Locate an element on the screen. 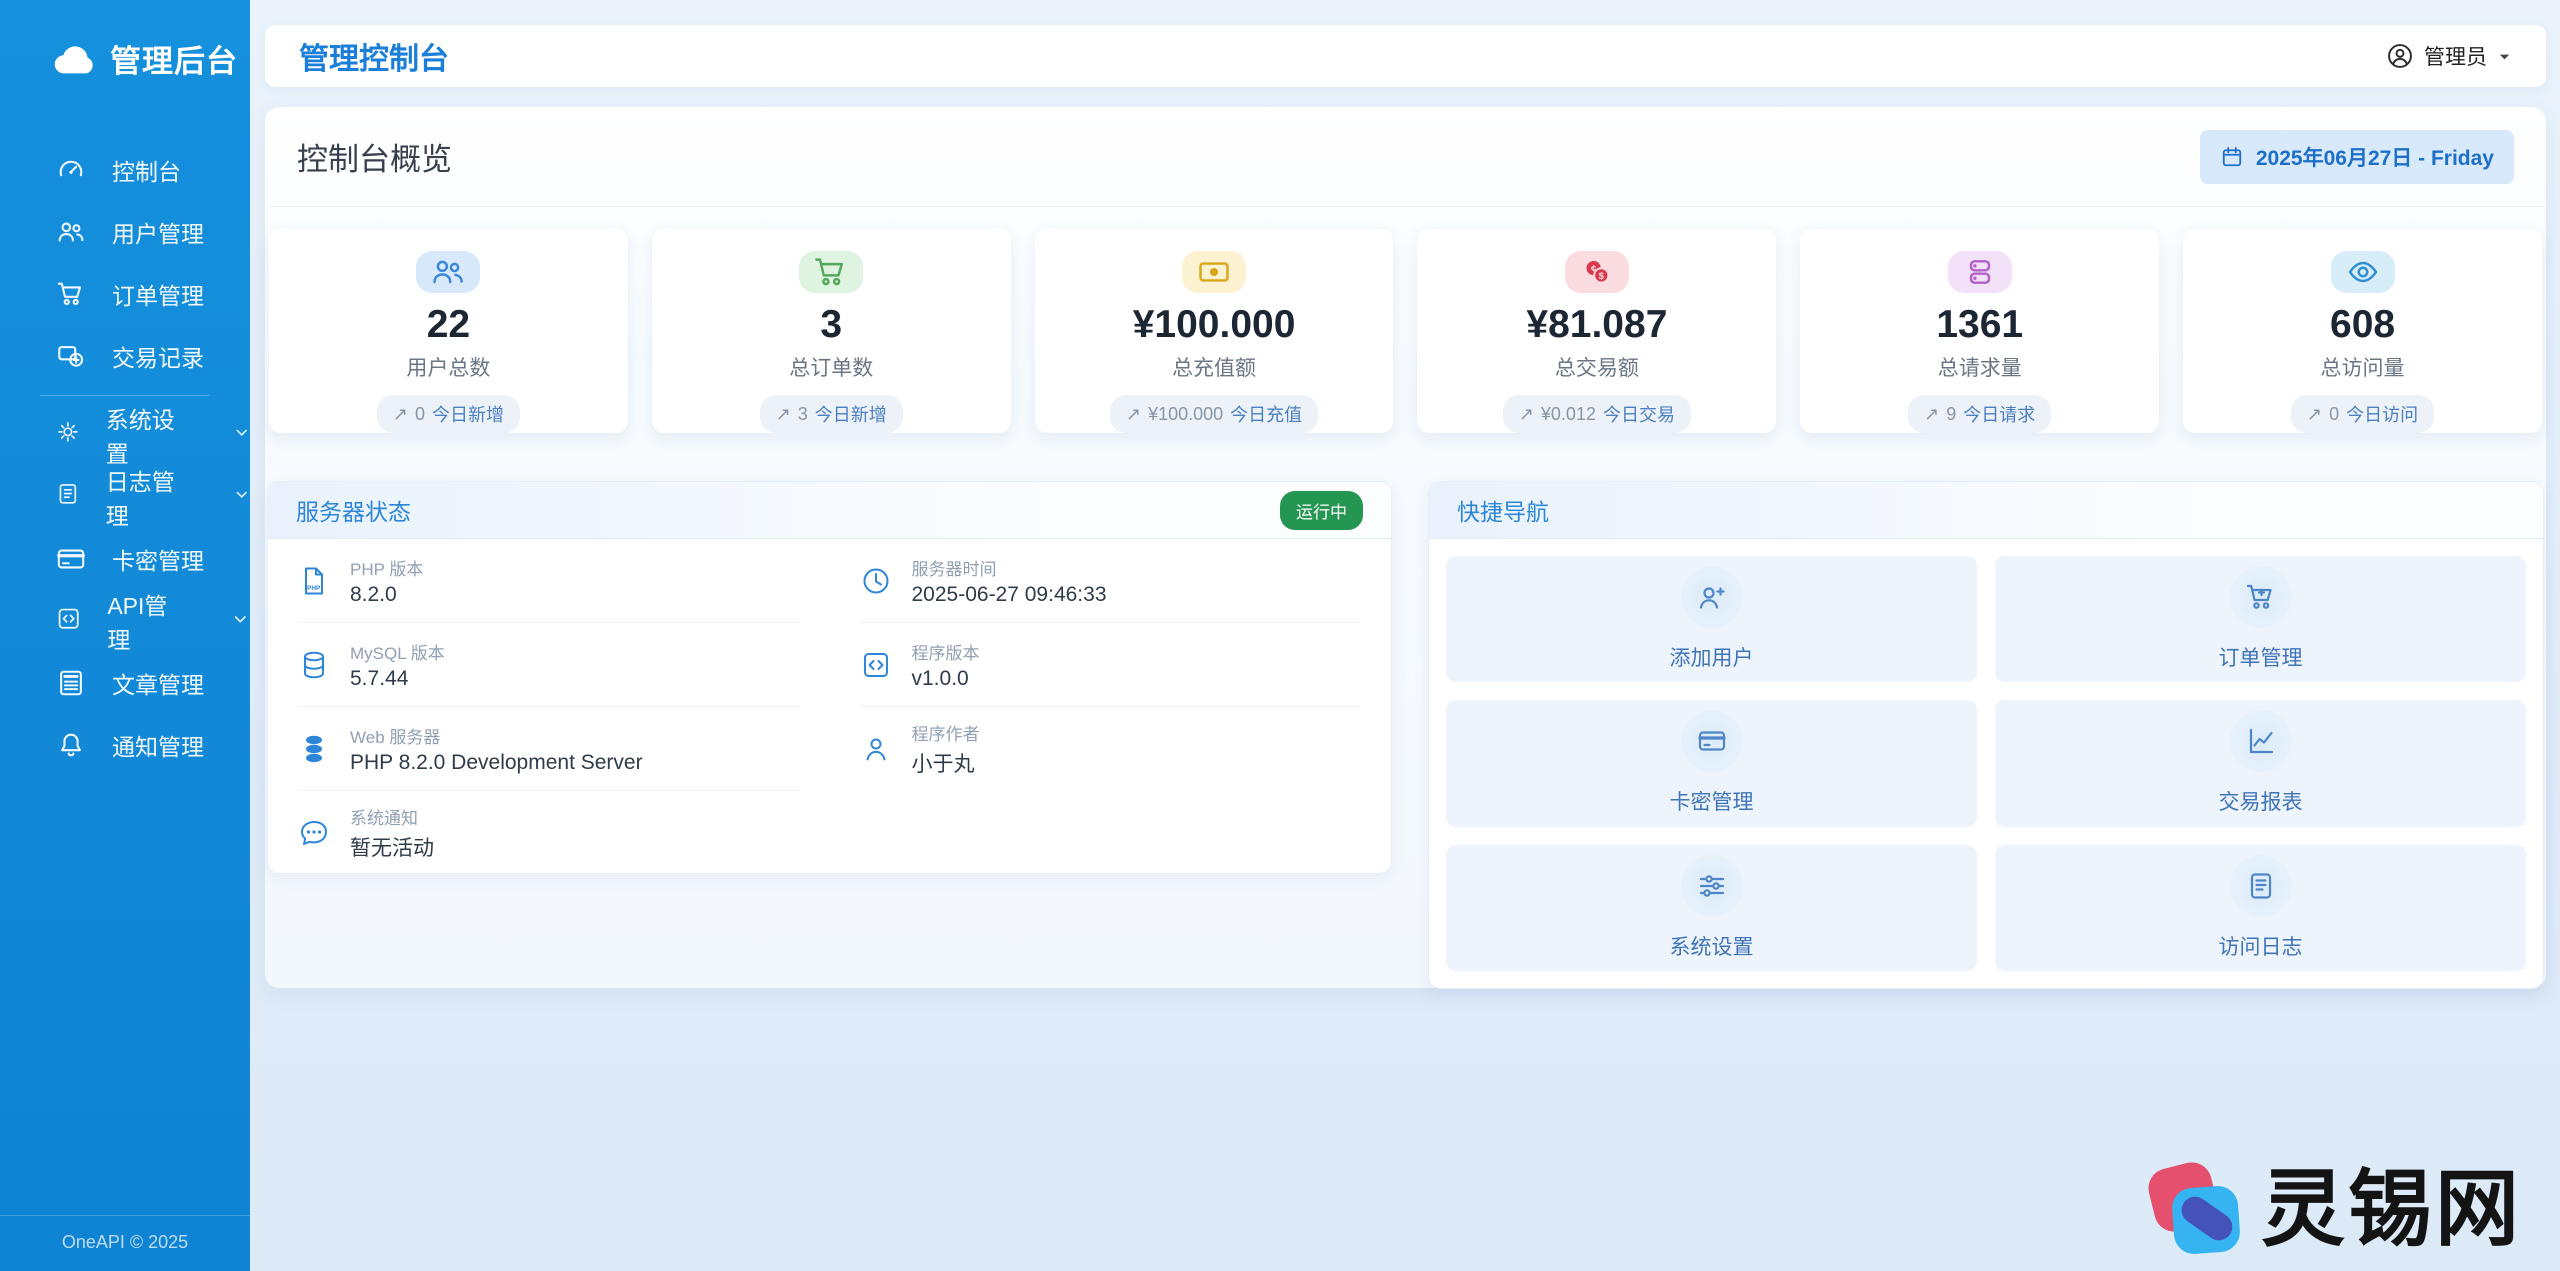 The image size is (2560, 1271). quick-nav-reports: 交易报表 is located at coordinates (2260, 763).